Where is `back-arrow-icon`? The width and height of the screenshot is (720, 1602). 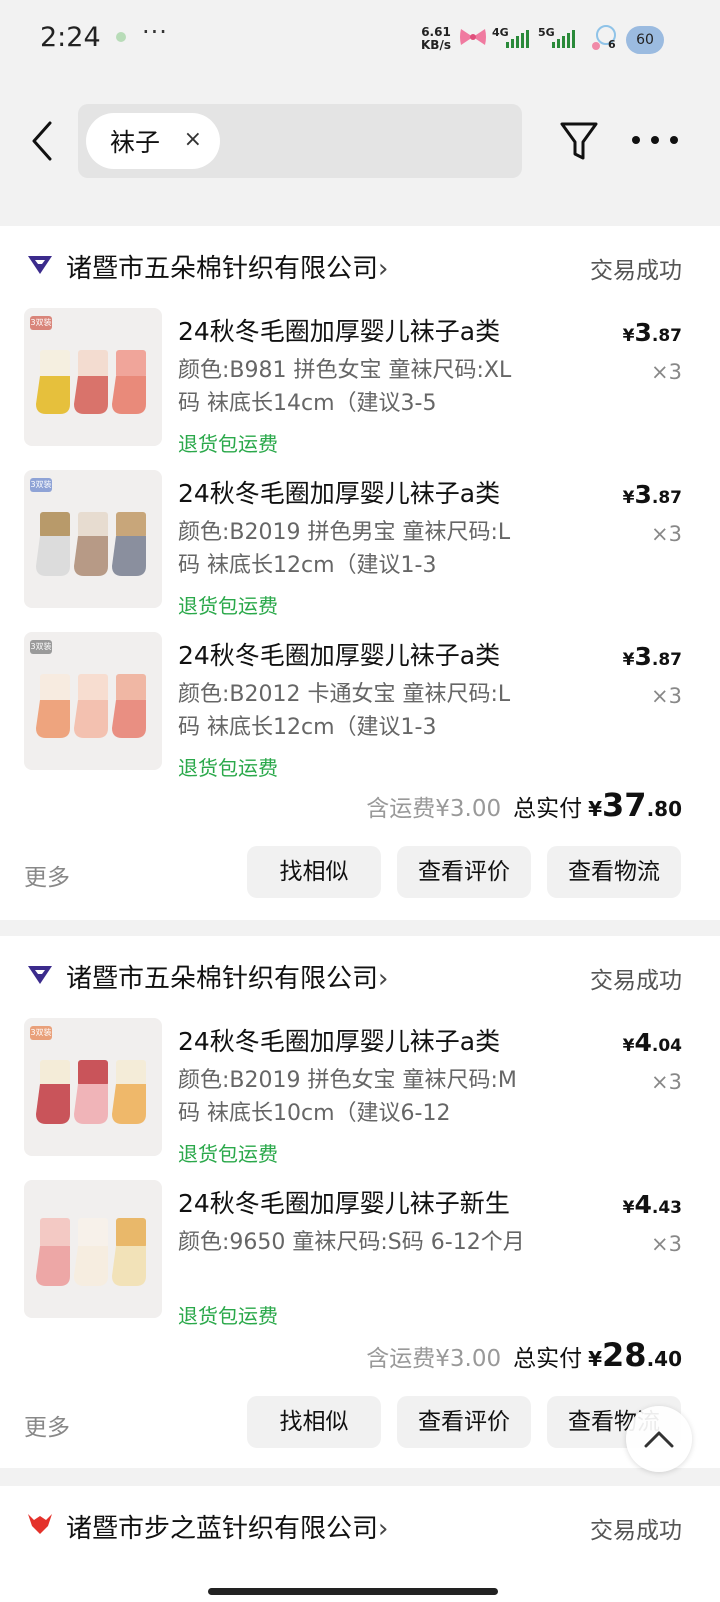 back-arrow-icon is located at coordinates (42, 141).